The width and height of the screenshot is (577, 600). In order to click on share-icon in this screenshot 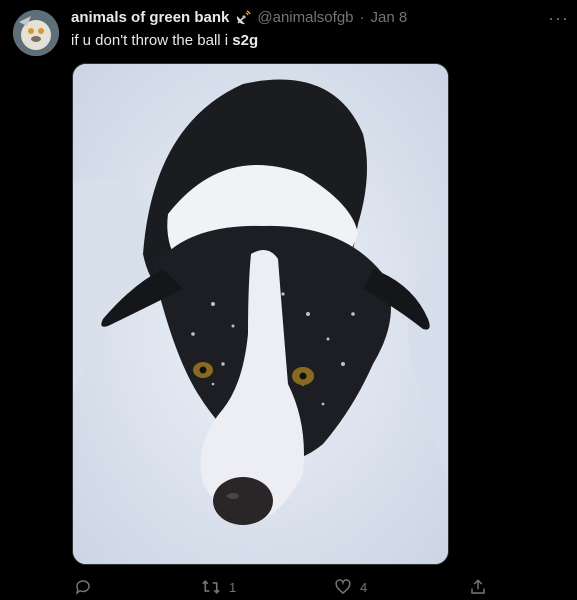, I will do `click(478, 587)`.